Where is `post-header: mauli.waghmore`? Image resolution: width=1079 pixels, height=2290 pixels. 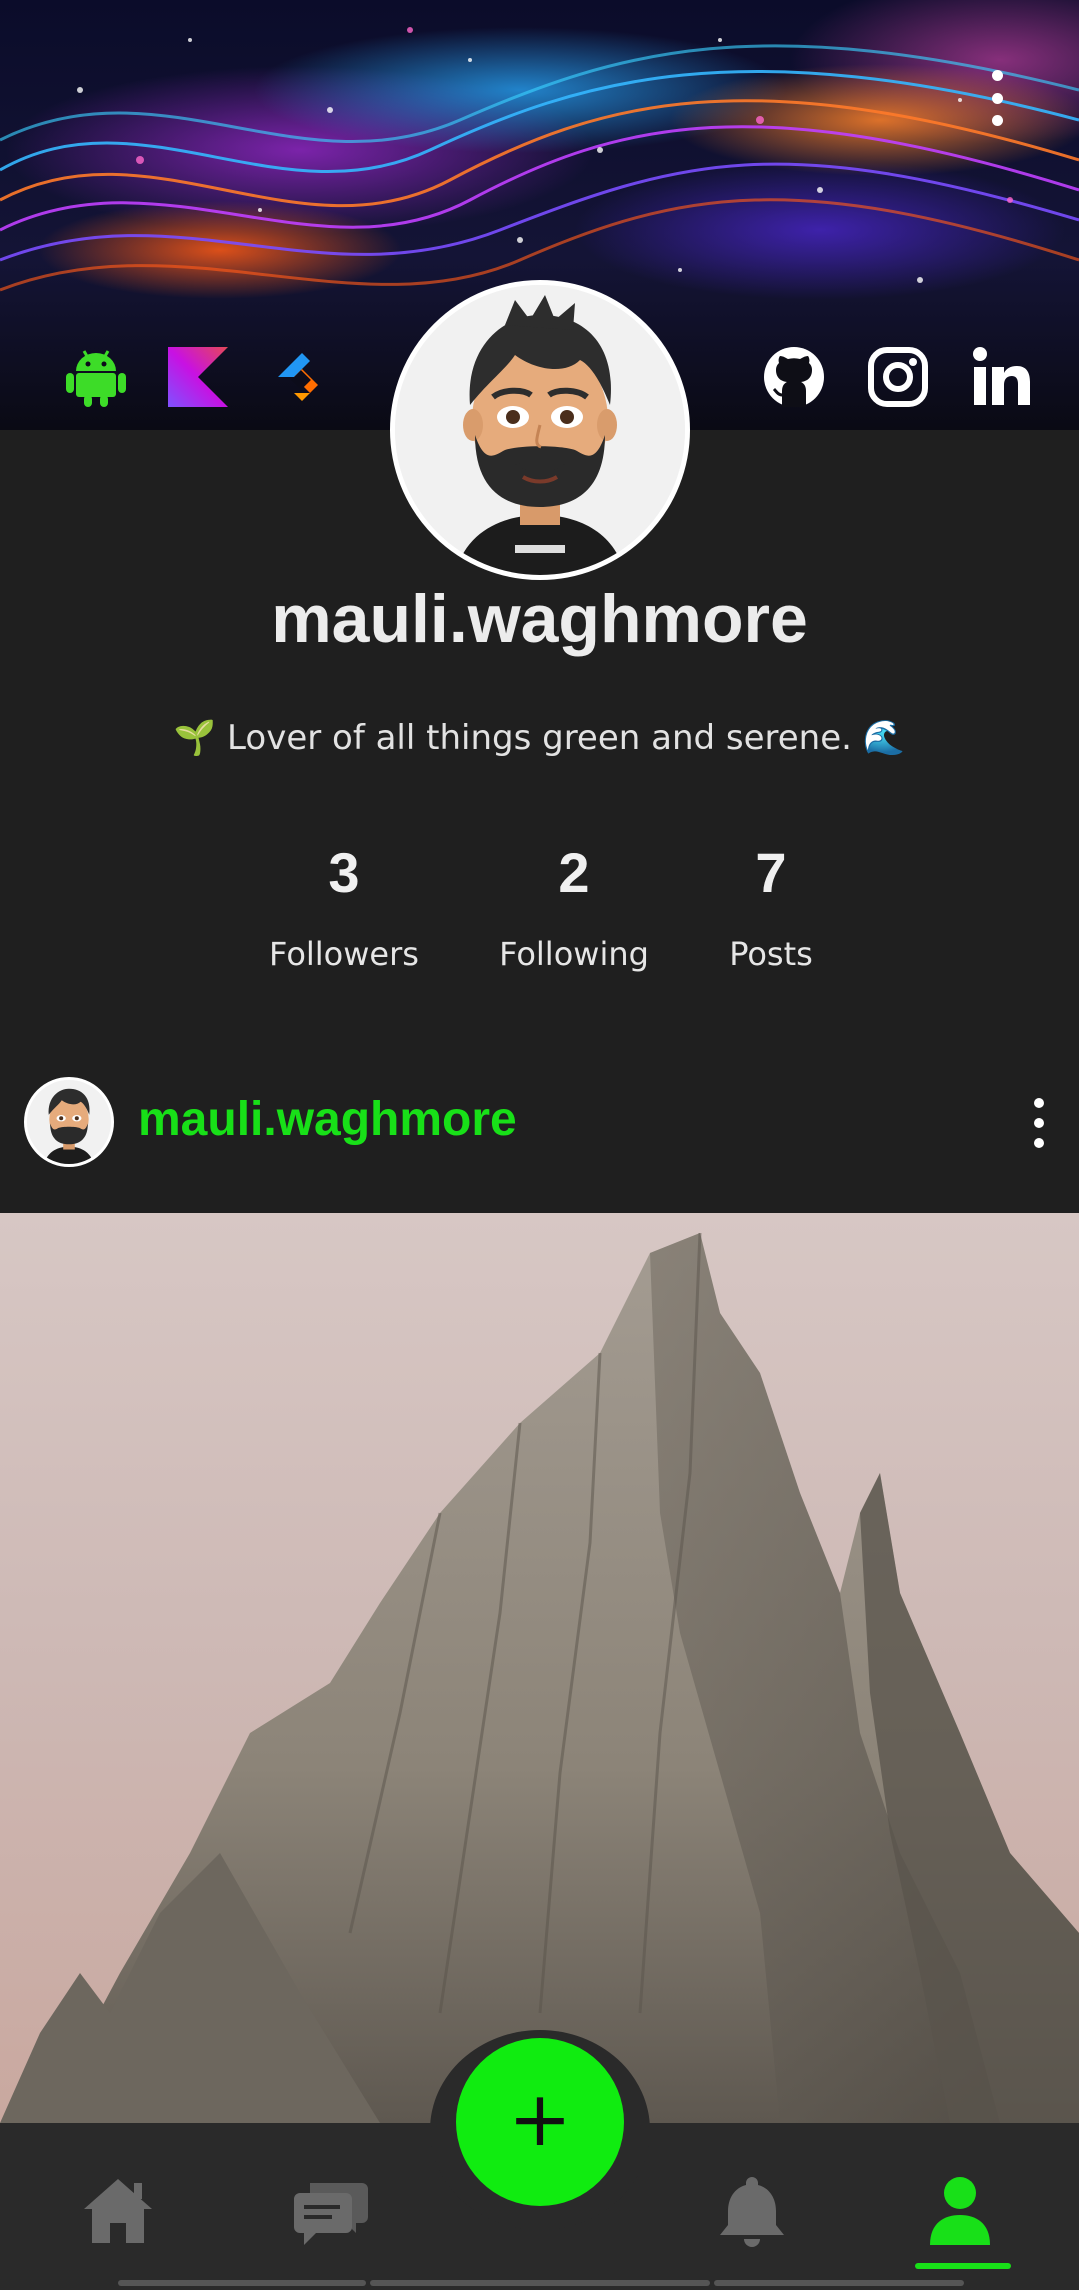
post-header: mauli.waghmore is located at coordinates (539, 1135).